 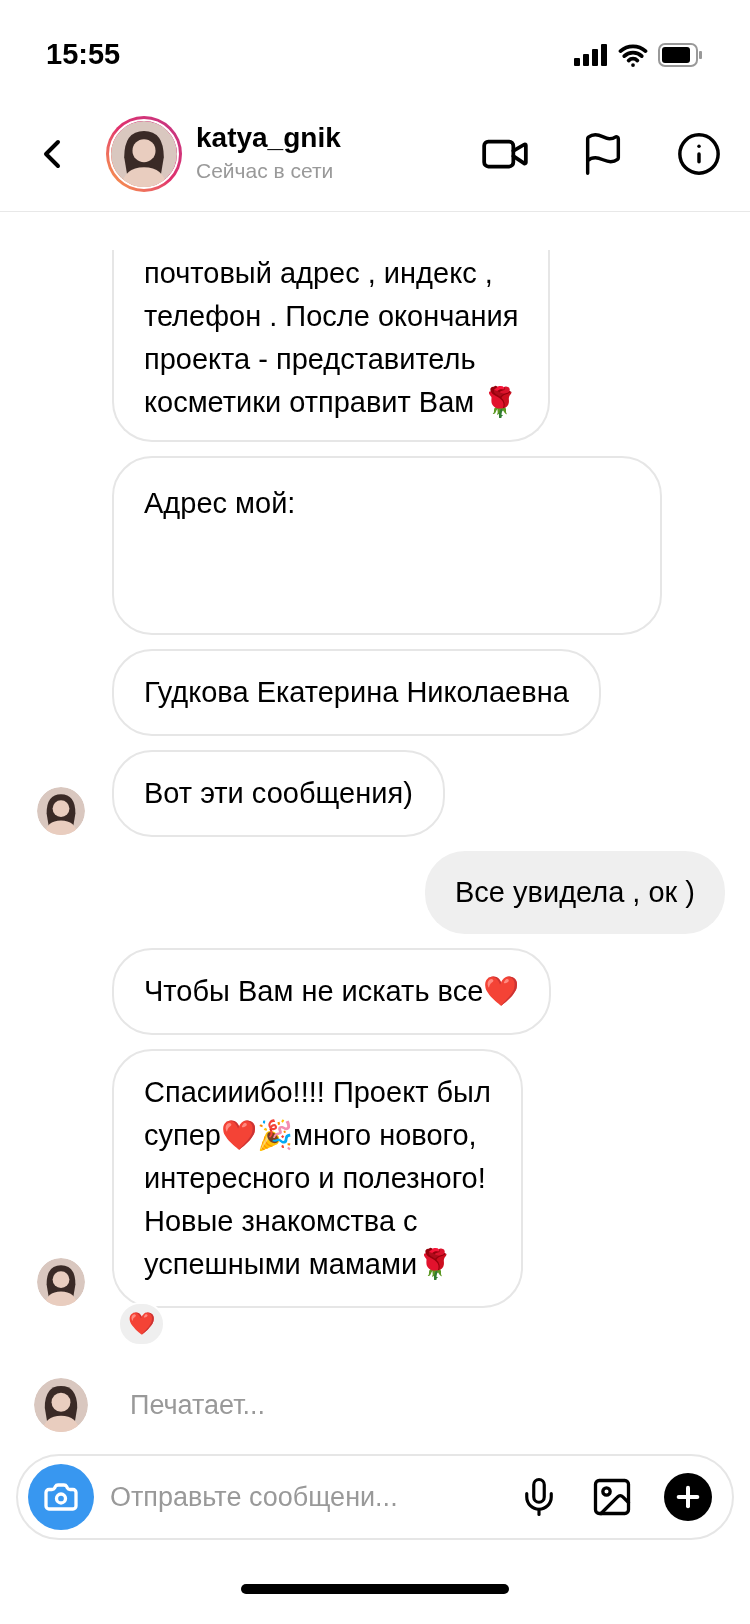 I want to click on camera-button, so click(x=61, y=1497).